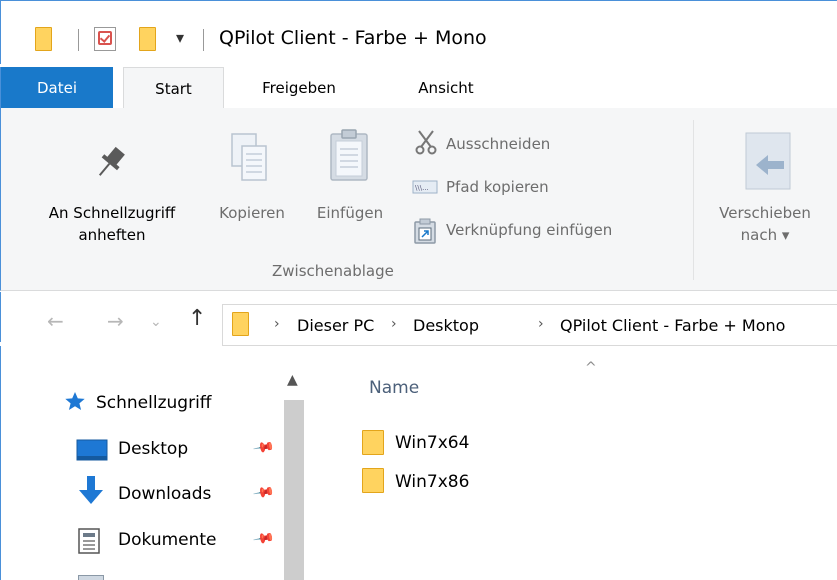 Image resolution: width=837 pixels, height=580 pixels. I want to click on column-header-name: Name, so click(394, 388).